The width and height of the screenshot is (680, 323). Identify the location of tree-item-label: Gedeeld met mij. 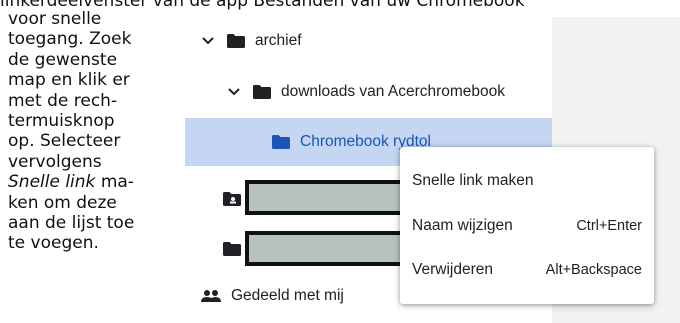
(287, 295).